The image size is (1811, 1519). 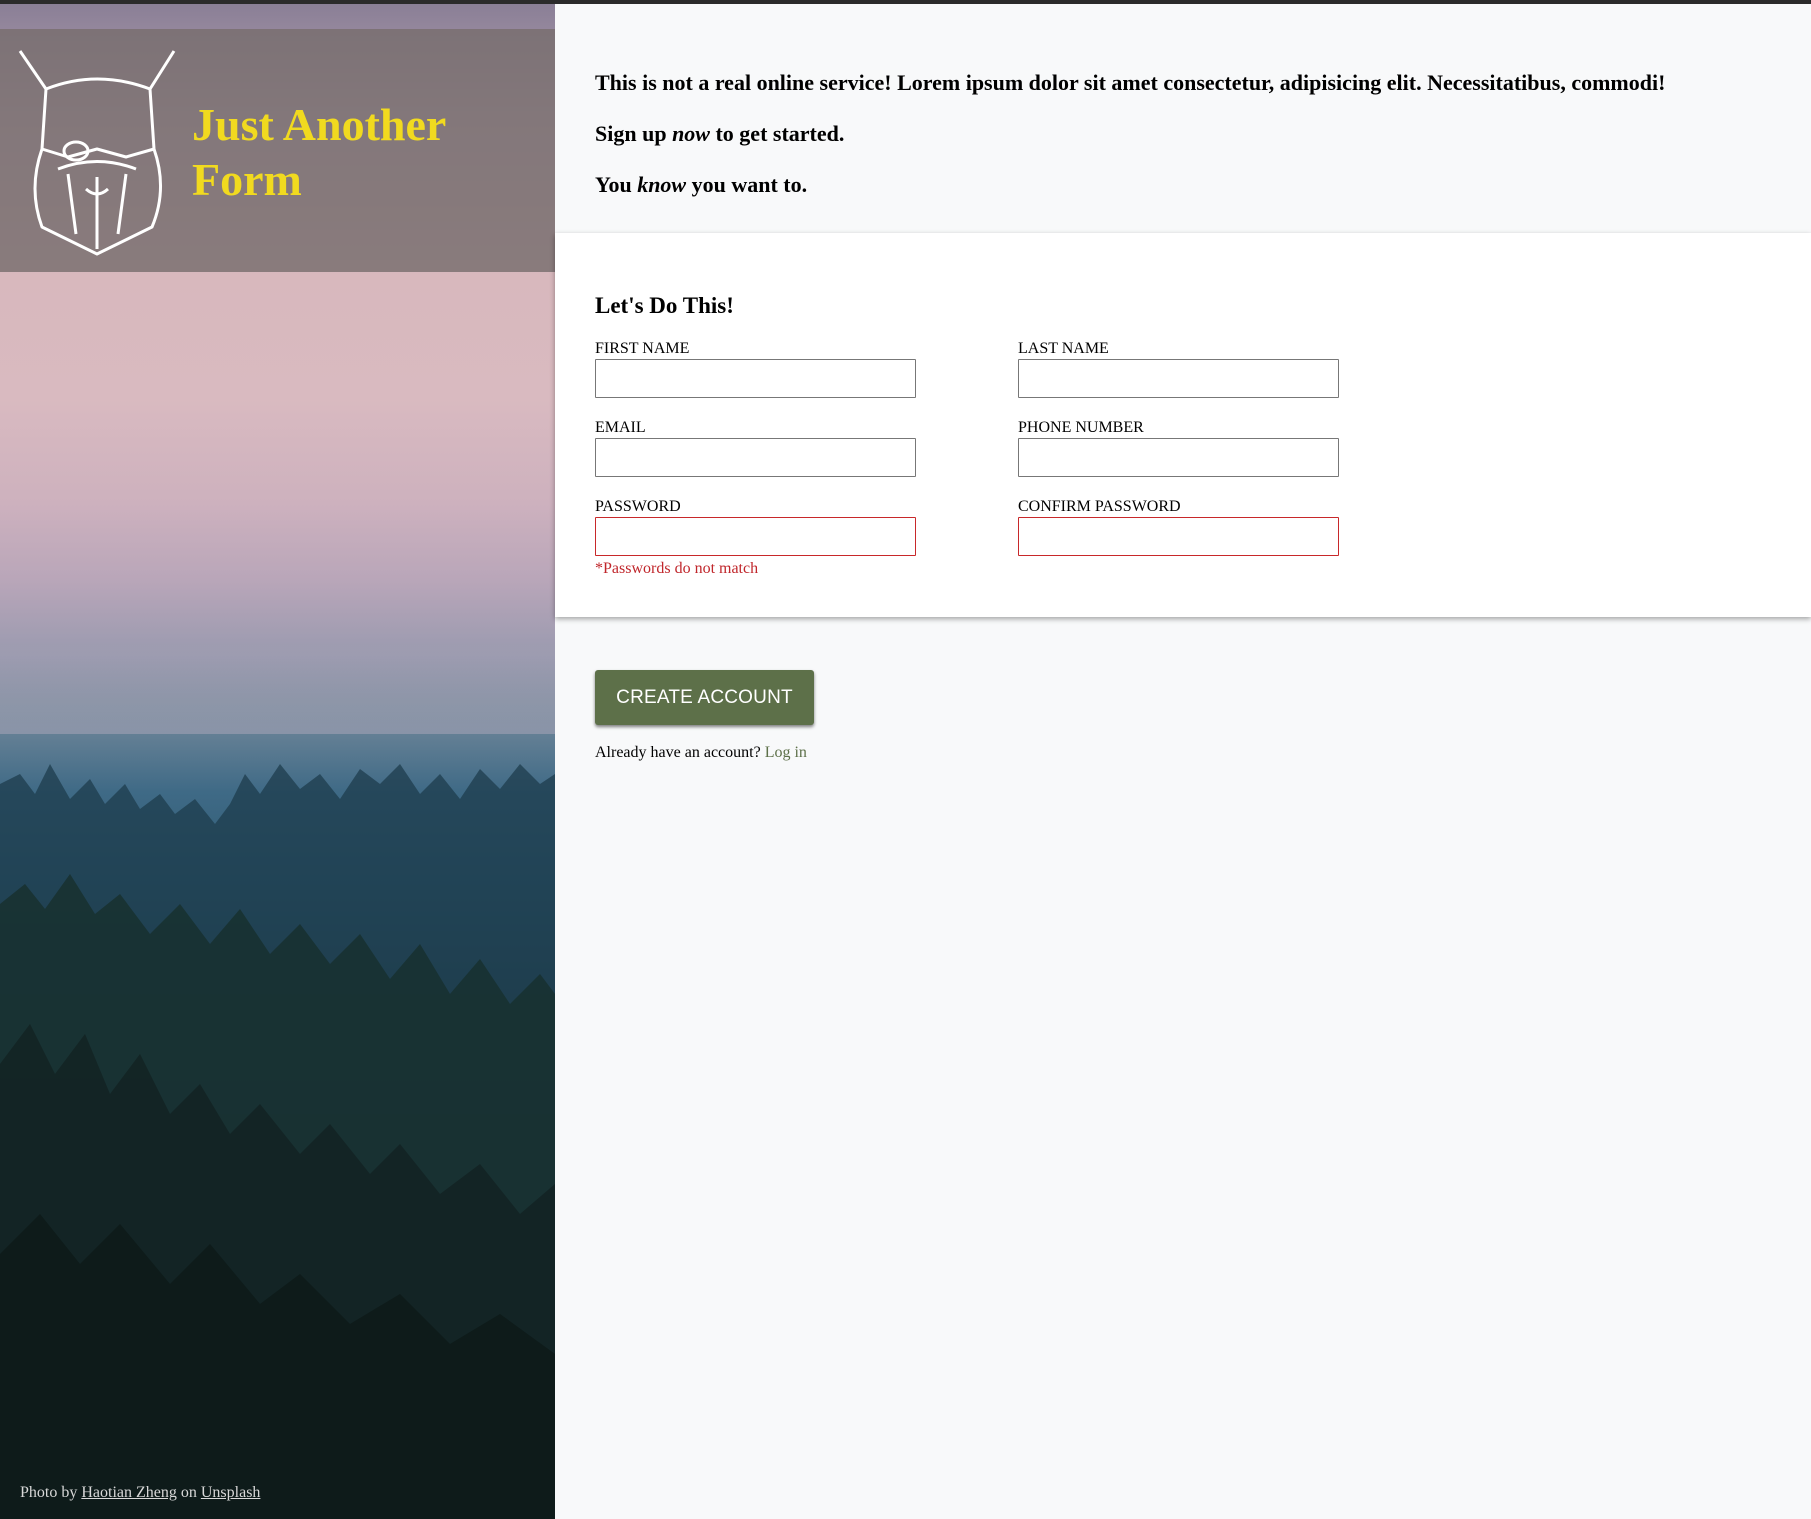 What do you see at coordinates (49, 1492) in the screenshot?
I see `credit-prefix: Photo by` at bounding box center [49, 1492].